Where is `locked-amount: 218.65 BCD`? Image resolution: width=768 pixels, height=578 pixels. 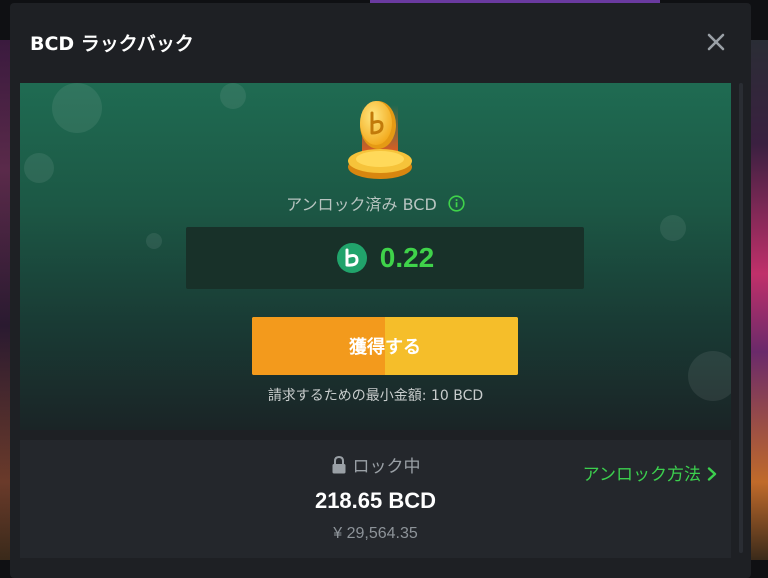 locked-amount: 218.65 BCD is located at coordinates (375, 500).